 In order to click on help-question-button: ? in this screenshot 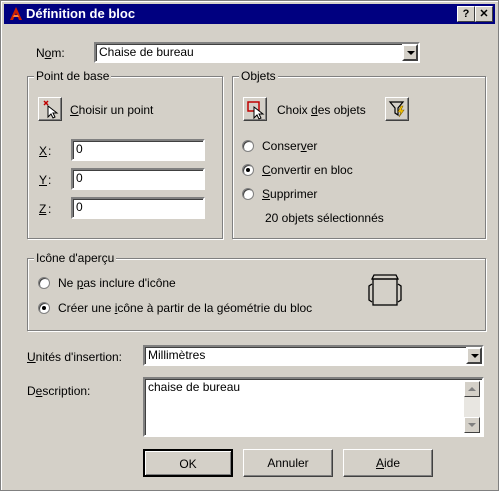, I will do `click(466, 14)`.